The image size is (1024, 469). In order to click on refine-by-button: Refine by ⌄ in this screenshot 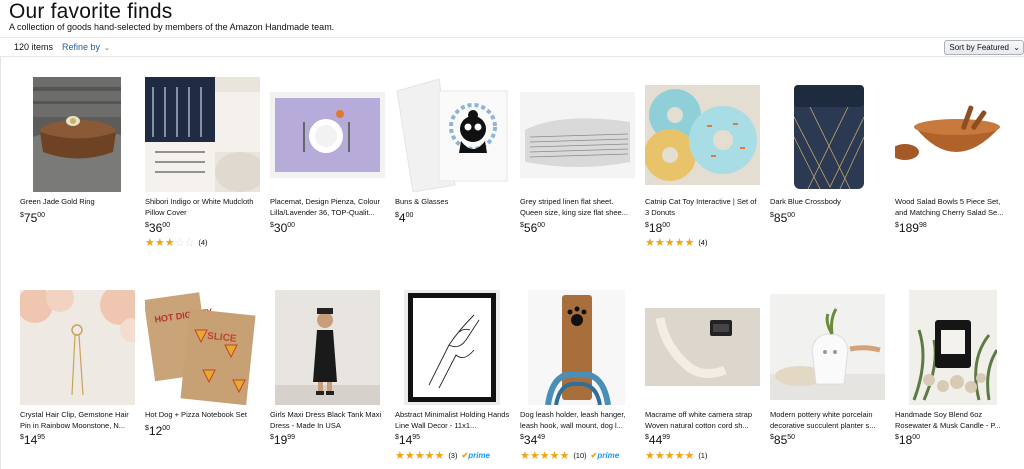, I will do `click(86, 47)`.